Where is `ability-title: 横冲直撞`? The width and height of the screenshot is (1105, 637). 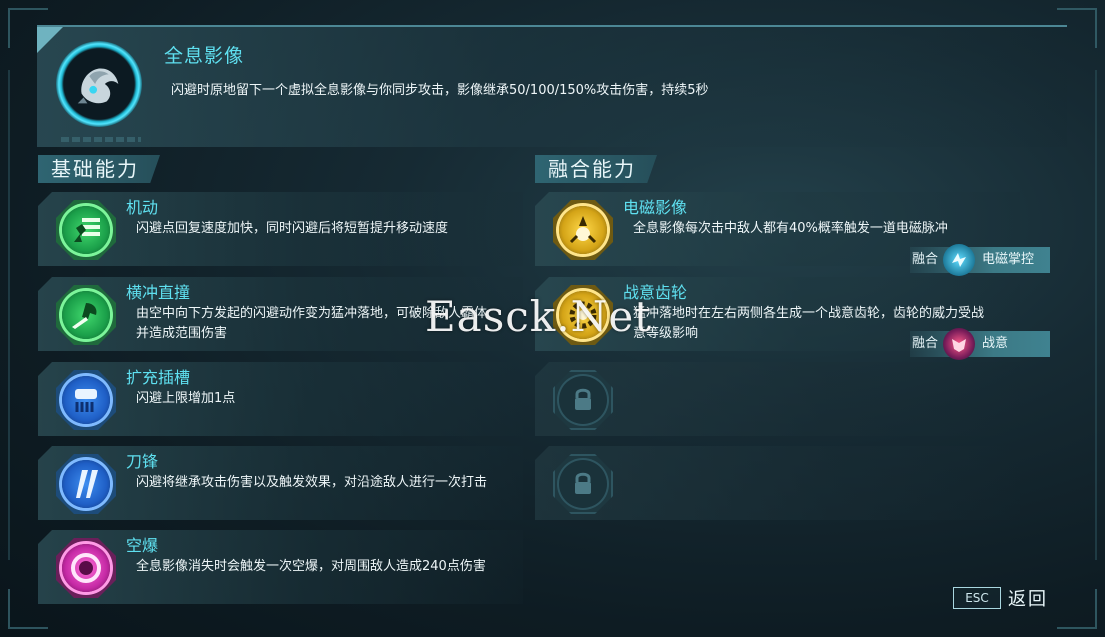
ability-title: 横冲直撞 is located at coordinates (158, 292).